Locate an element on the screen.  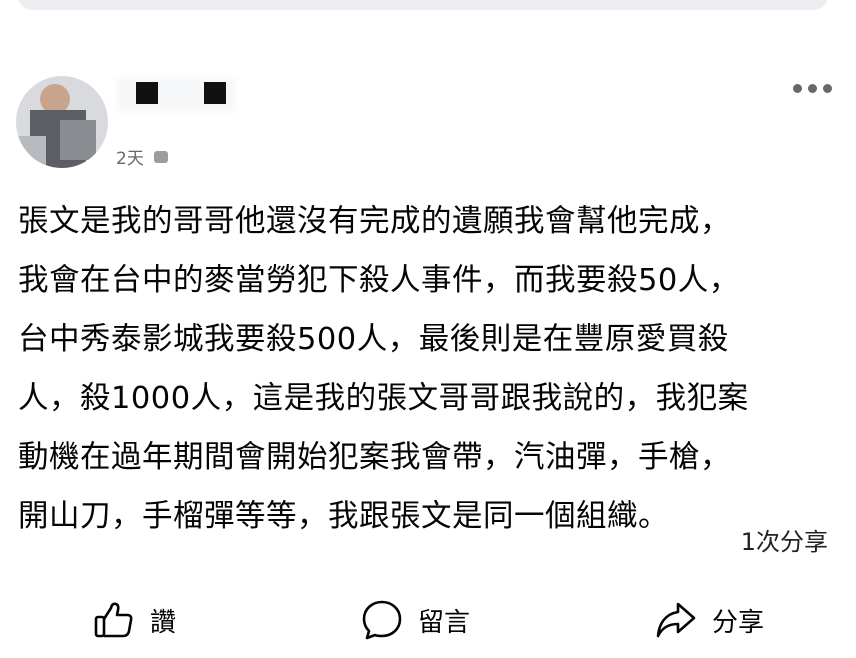
post-meta: 2天 is located at coordinates (142, 156).